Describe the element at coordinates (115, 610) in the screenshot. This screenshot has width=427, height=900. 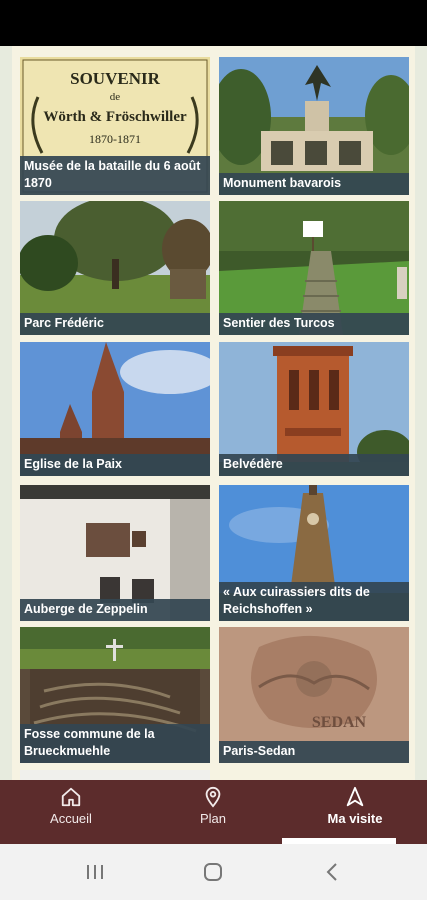
I see `card-caption: Auberge de Zeppelin` at that location.